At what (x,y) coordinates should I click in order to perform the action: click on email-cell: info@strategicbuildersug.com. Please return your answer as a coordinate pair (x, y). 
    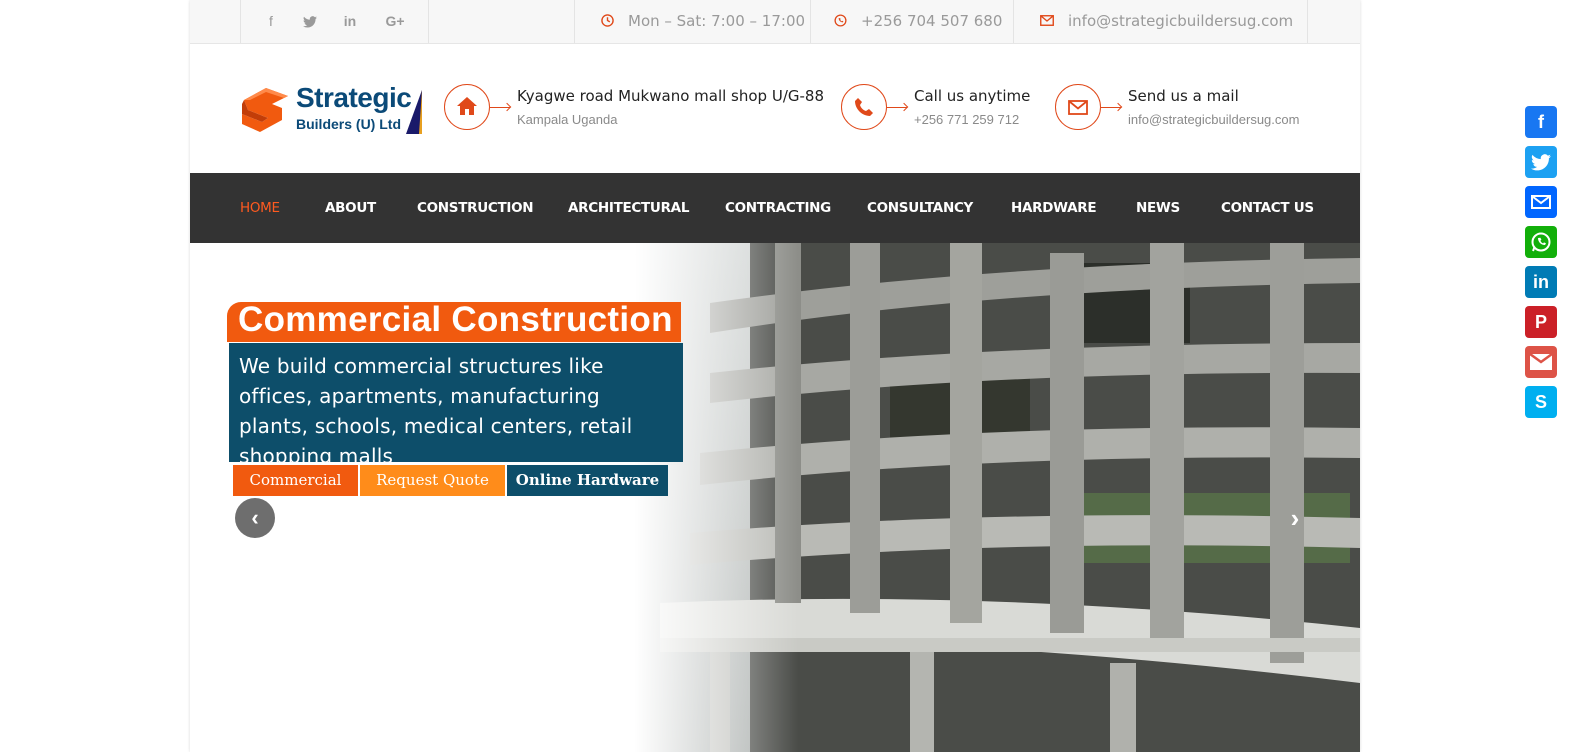
    Looking at the image, I should click on (1160, 21).